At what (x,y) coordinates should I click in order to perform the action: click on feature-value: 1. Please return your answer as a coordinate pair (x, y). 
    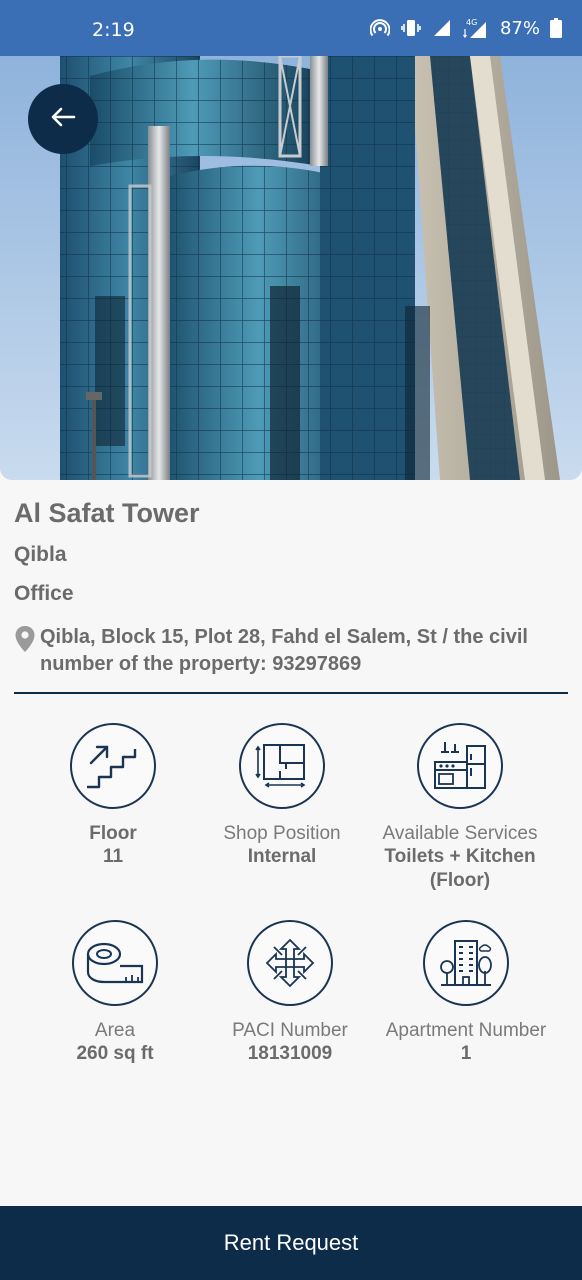
    Looking at the image, I should click on (466, 1053).